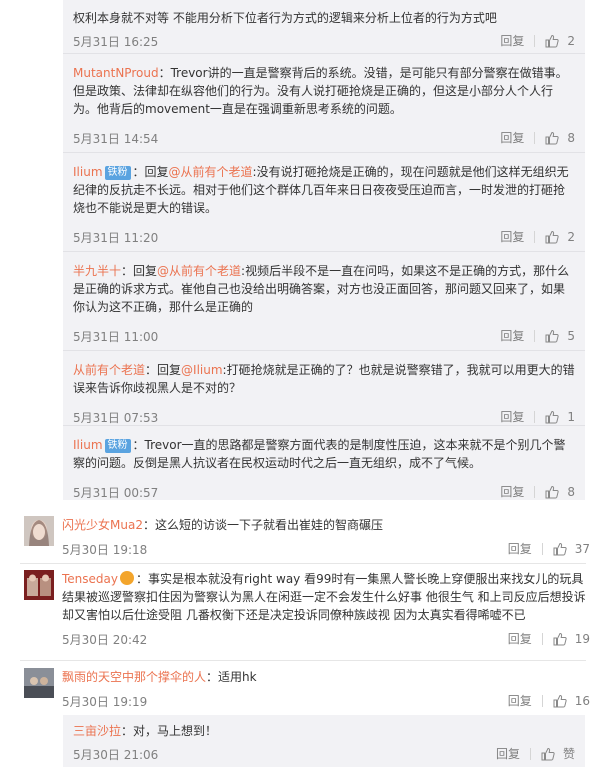 This screenshot has height=779, width=606. Describe the element at coordinates (116, 238) in the screenshot. I see `reply-time: 5月31日 11:20` at that location.